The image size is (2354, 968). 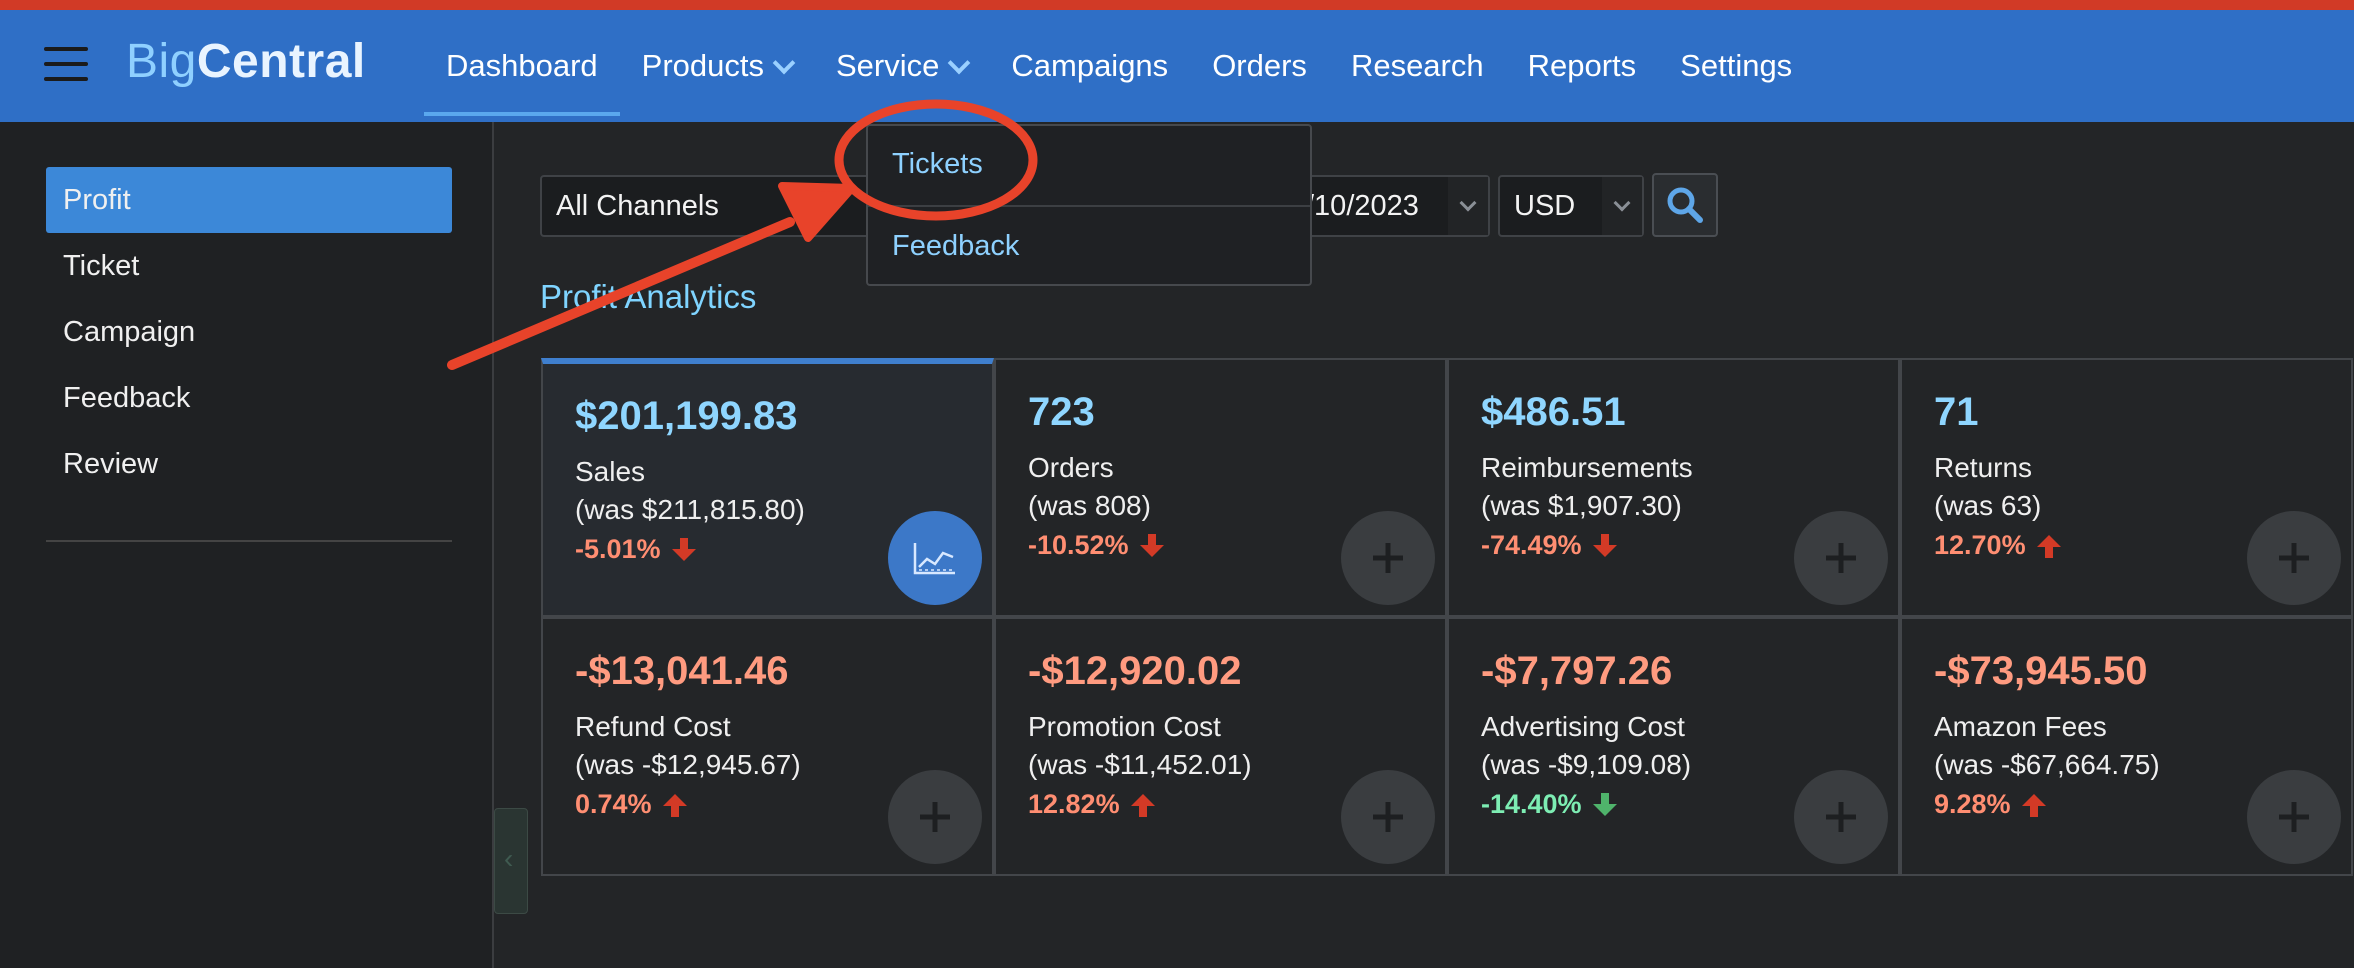 I want to click on nav-reports-label: Reports, so click(x=1582, y=65).